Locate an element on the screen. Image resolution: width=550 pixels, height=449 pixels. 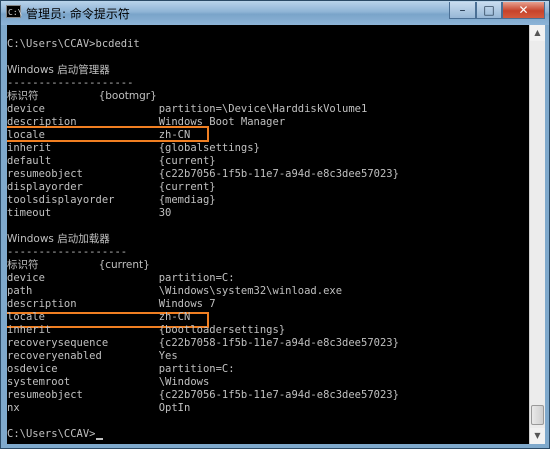
cmd-icon: C:\ is located at coordinates (14, 11).